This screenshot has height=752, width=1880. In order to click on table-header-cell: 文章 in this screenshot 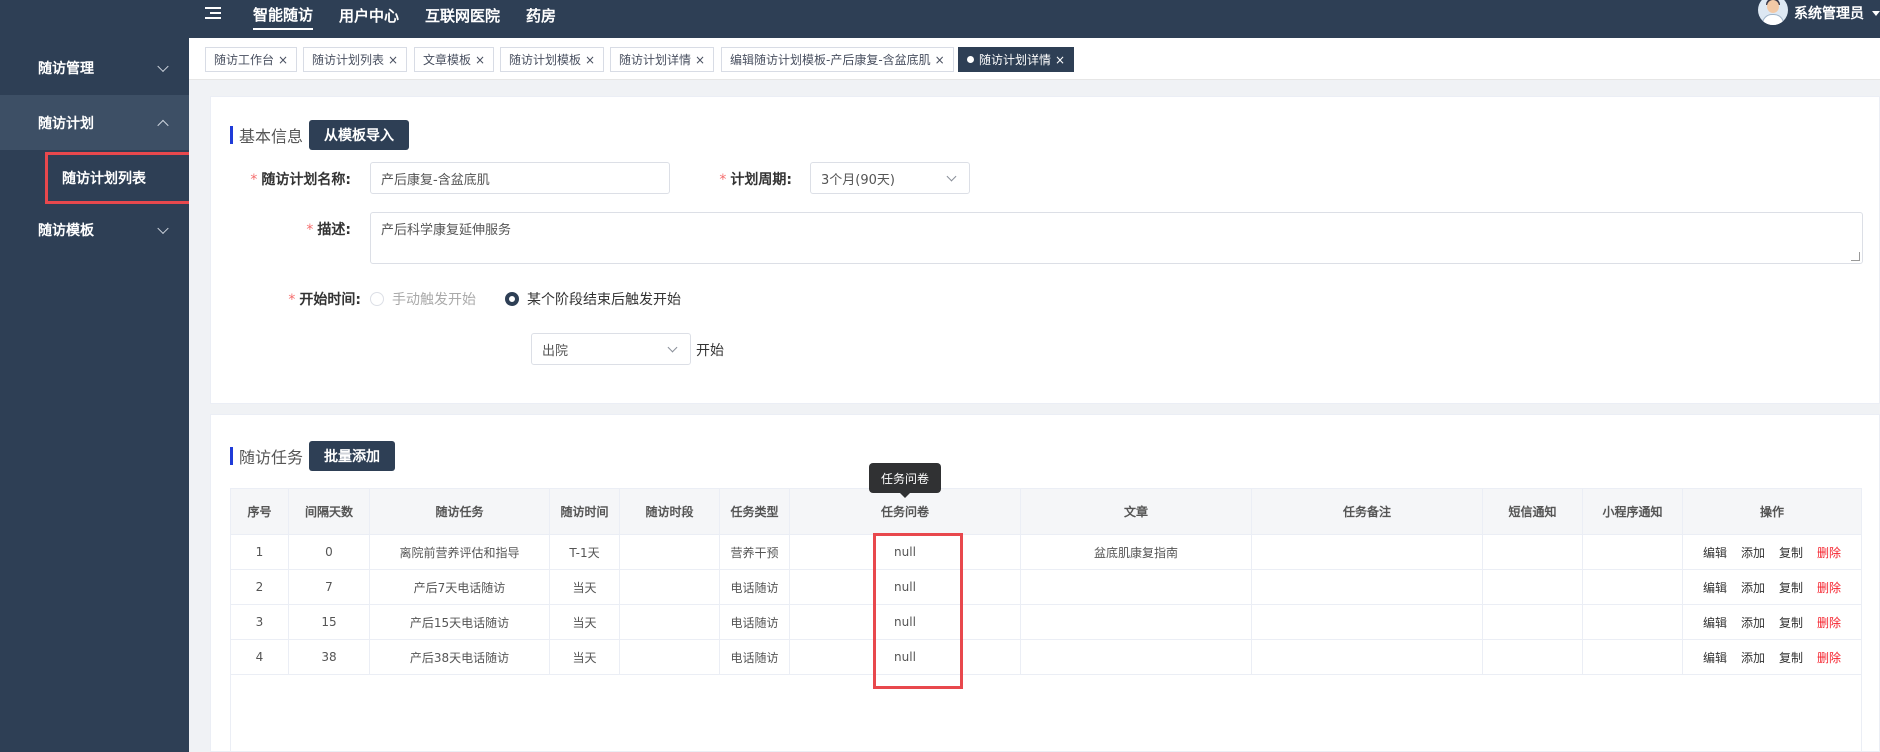, I will do `click(1136, 511)`.